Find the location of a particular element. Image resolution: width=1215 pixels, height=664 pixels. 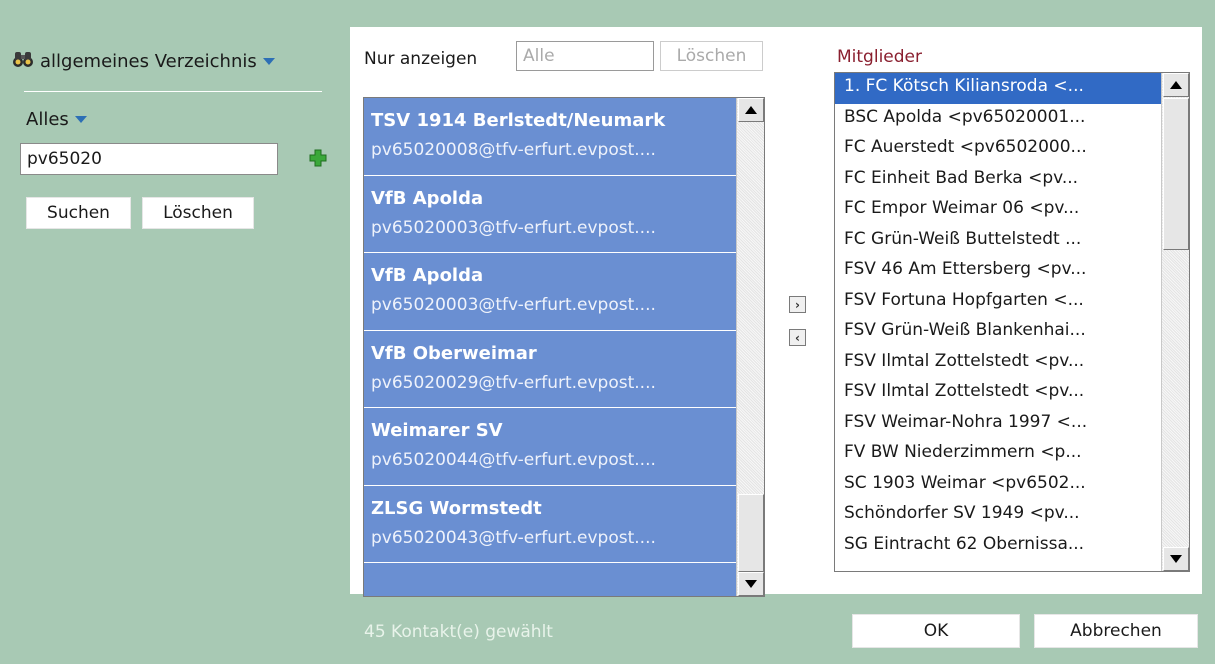

chevron-left-icon: ‹ is located at coordinates (797, 337).